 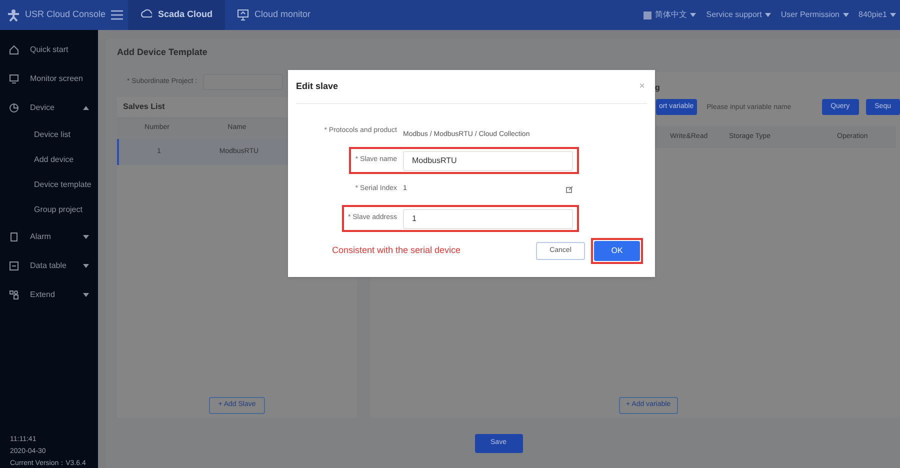 I want to click on page-title: Add Device Template, so click(x=162, y=53).